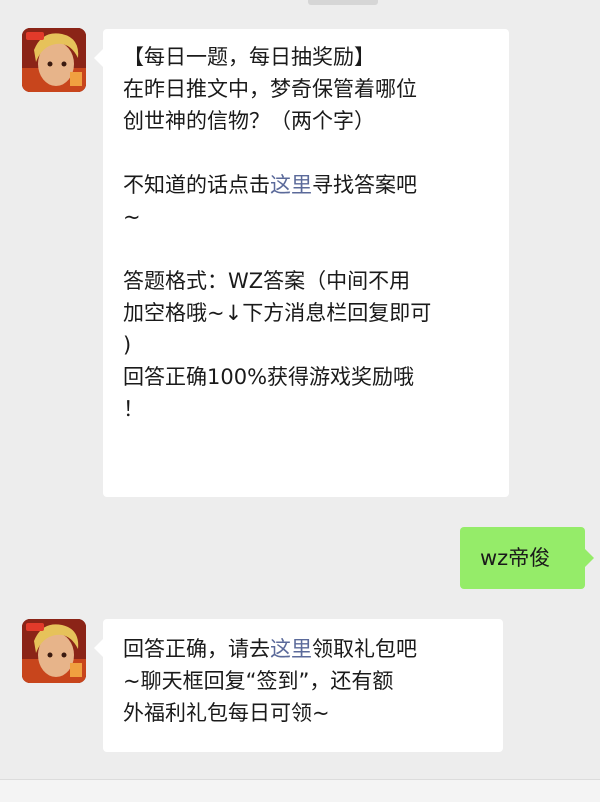 This screenshot has height=802, width=600. What do you see at coordinates (269, 377) in the screenshot?
I see `message-line: 回答正确100%获得游戏奖励哦` at bounding box center [269, 377].